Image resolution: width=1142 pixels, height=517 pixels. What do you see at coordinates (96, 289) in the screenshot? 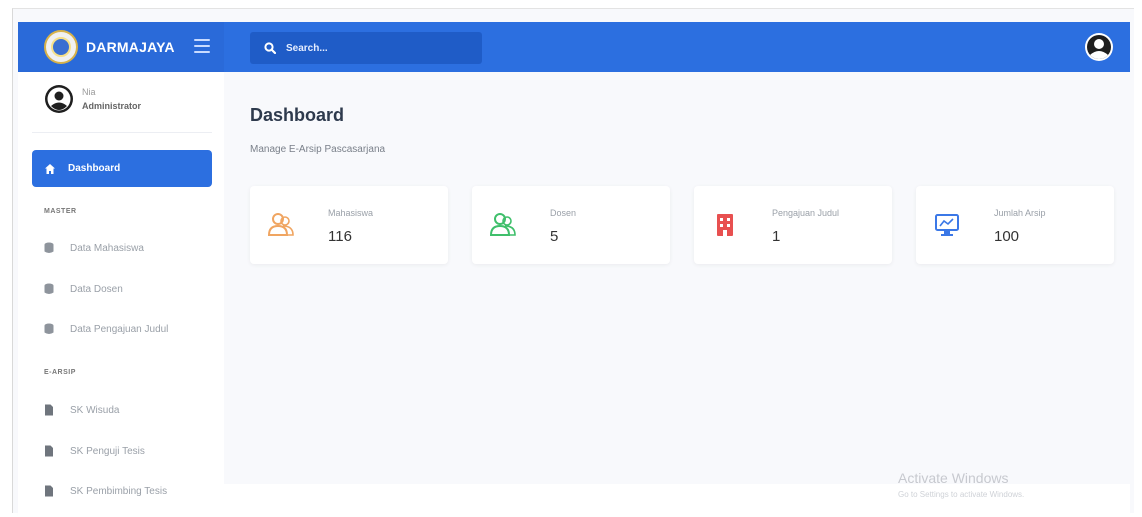
I see `sidebar-item-label: Data Dosen` at bounding box center [96, 289].